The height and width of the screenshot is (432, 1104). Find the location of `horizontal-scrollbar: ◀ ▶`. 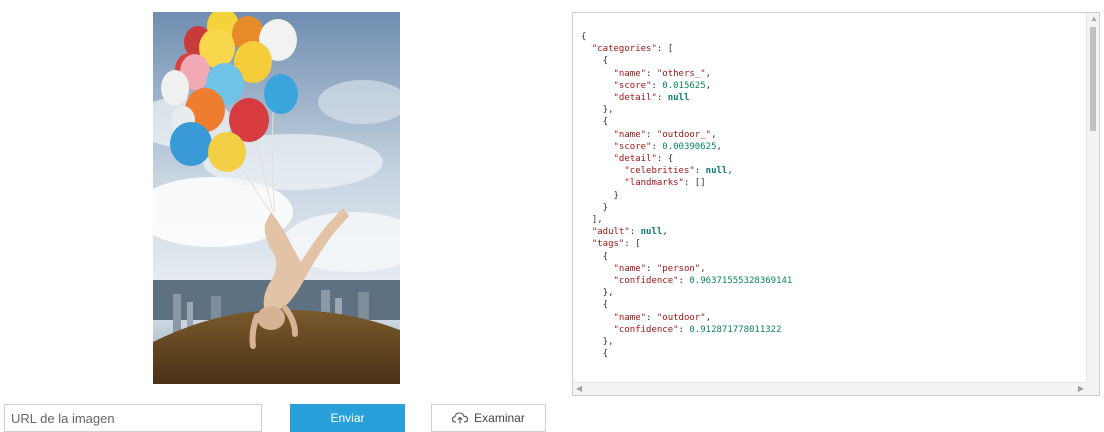

horizontal-scrollbar: ◀ ▶ is located at coordinates (830, 388).